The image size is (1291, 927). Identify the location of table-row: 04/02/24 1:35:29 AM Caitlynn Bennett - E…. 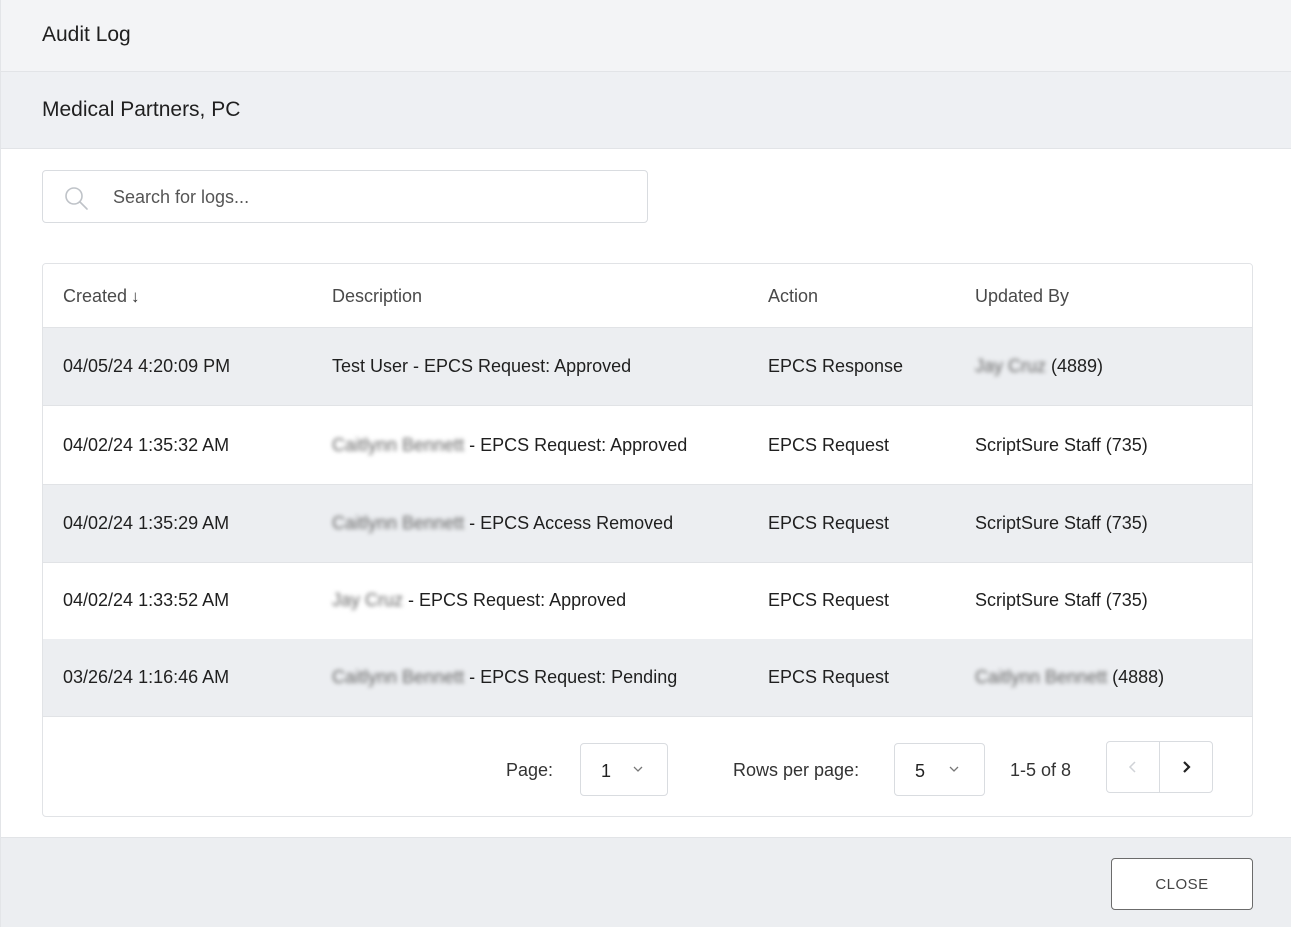
(647, 524).